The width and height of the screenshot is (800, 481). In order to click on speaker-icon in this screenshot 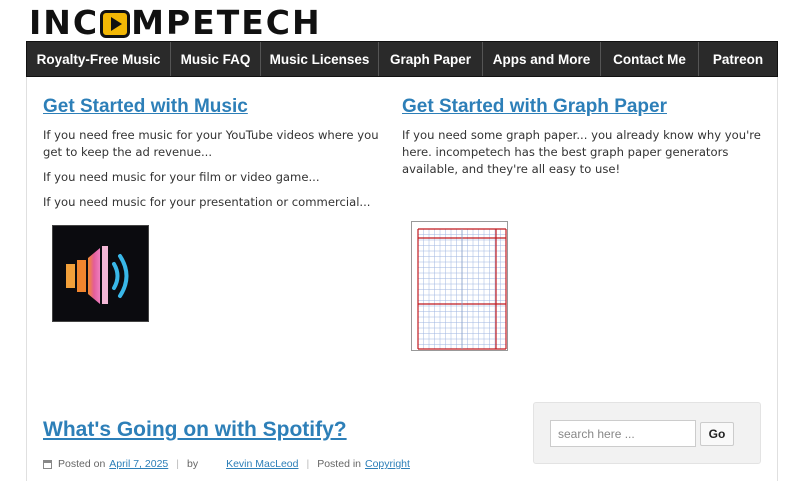, I will do `click(97, 275)`.